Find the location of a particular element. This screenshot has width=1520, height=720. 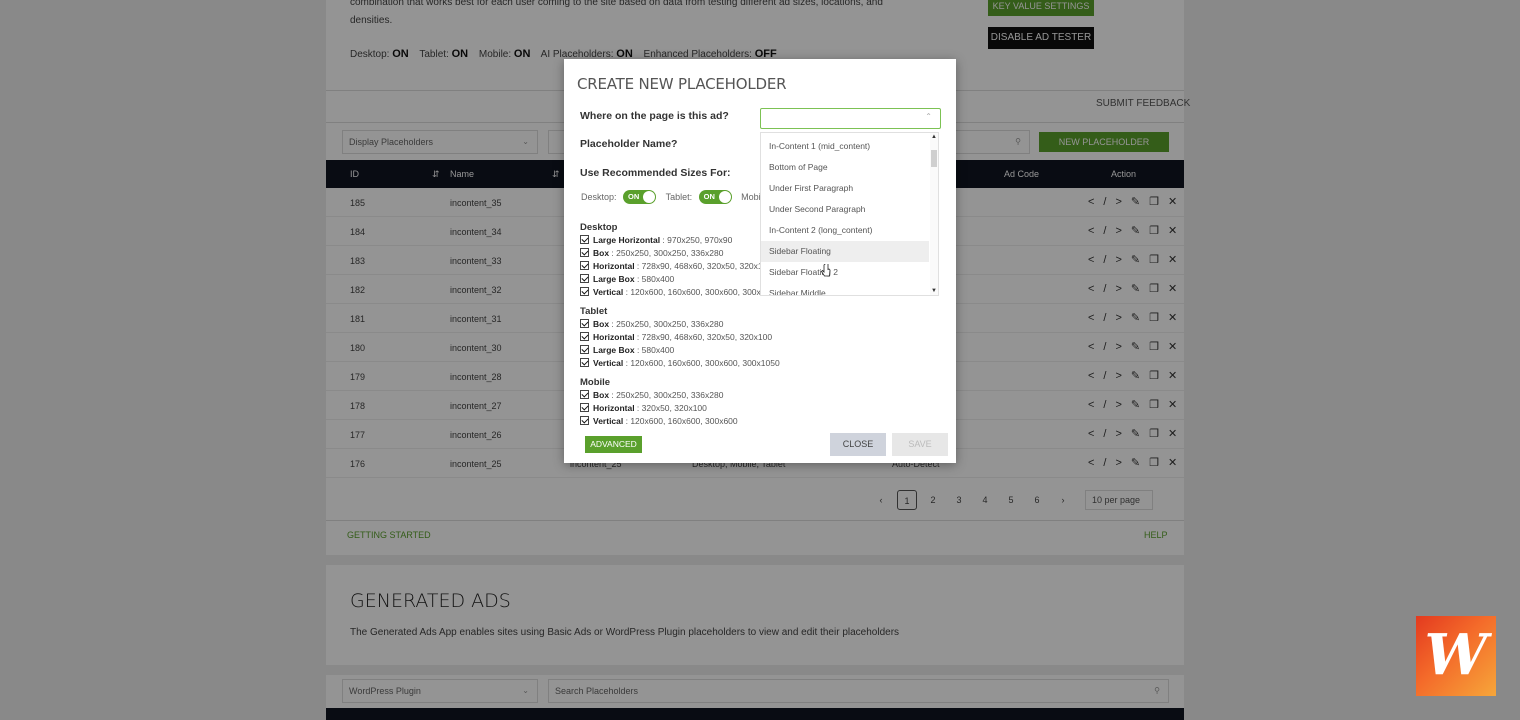

dropdown-option: Under First Paragraph is located at coordinates (845, 188).